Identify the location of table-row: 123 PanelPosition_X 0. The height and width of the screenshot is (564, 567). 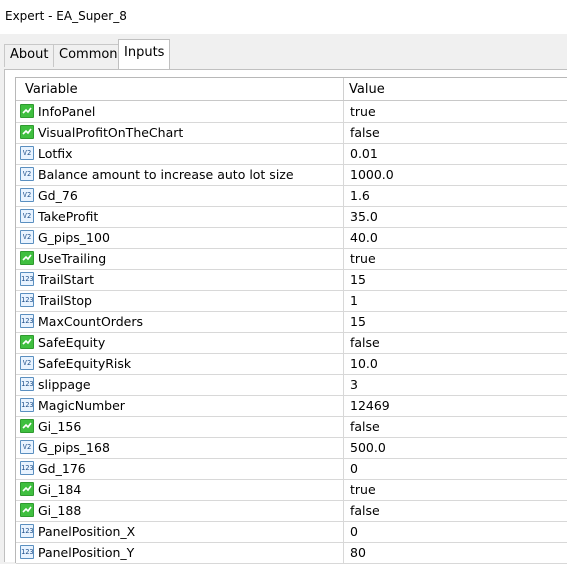
(291, 532).